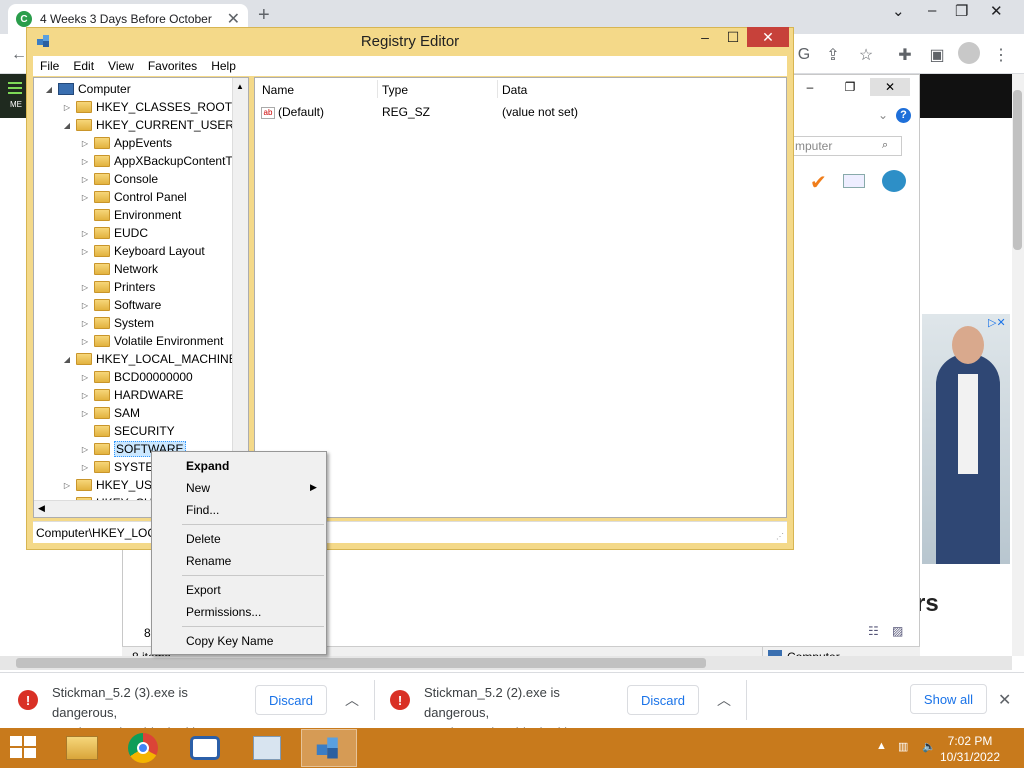  Describe the element at coordinates (49, 66) in the screenshot. I see `menu-file: File` at that location.